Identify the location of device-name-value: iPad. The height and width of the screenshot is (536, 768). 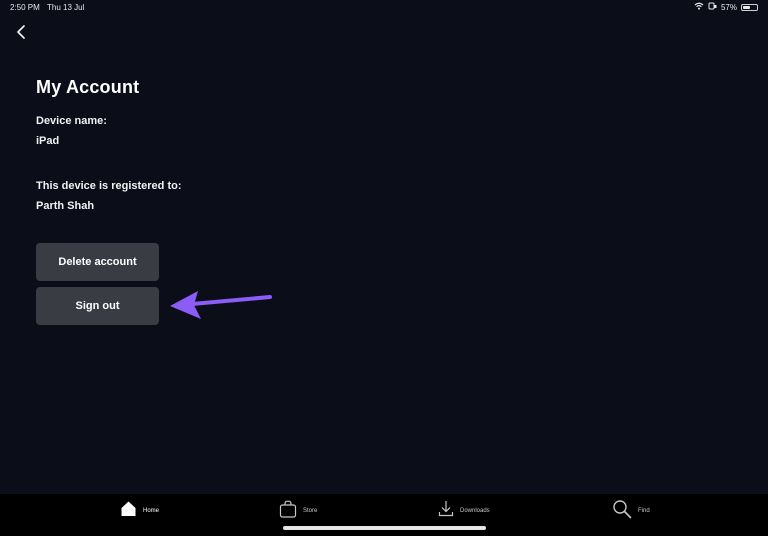
(48, 141).